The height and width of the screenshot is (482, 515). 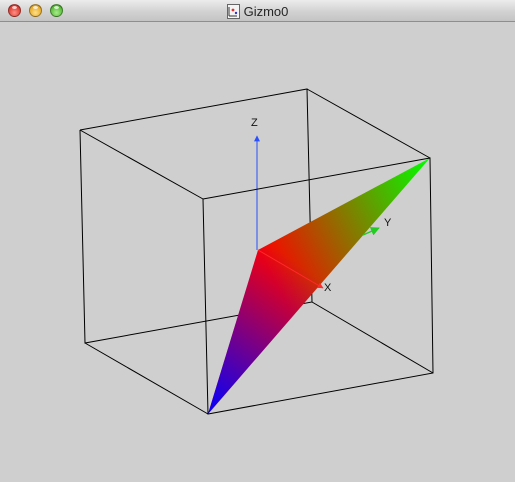 What do you see at coordinates (328, 288) in the screenshot?
I see `x-axis-label: X` at bounding box center [328, 288].